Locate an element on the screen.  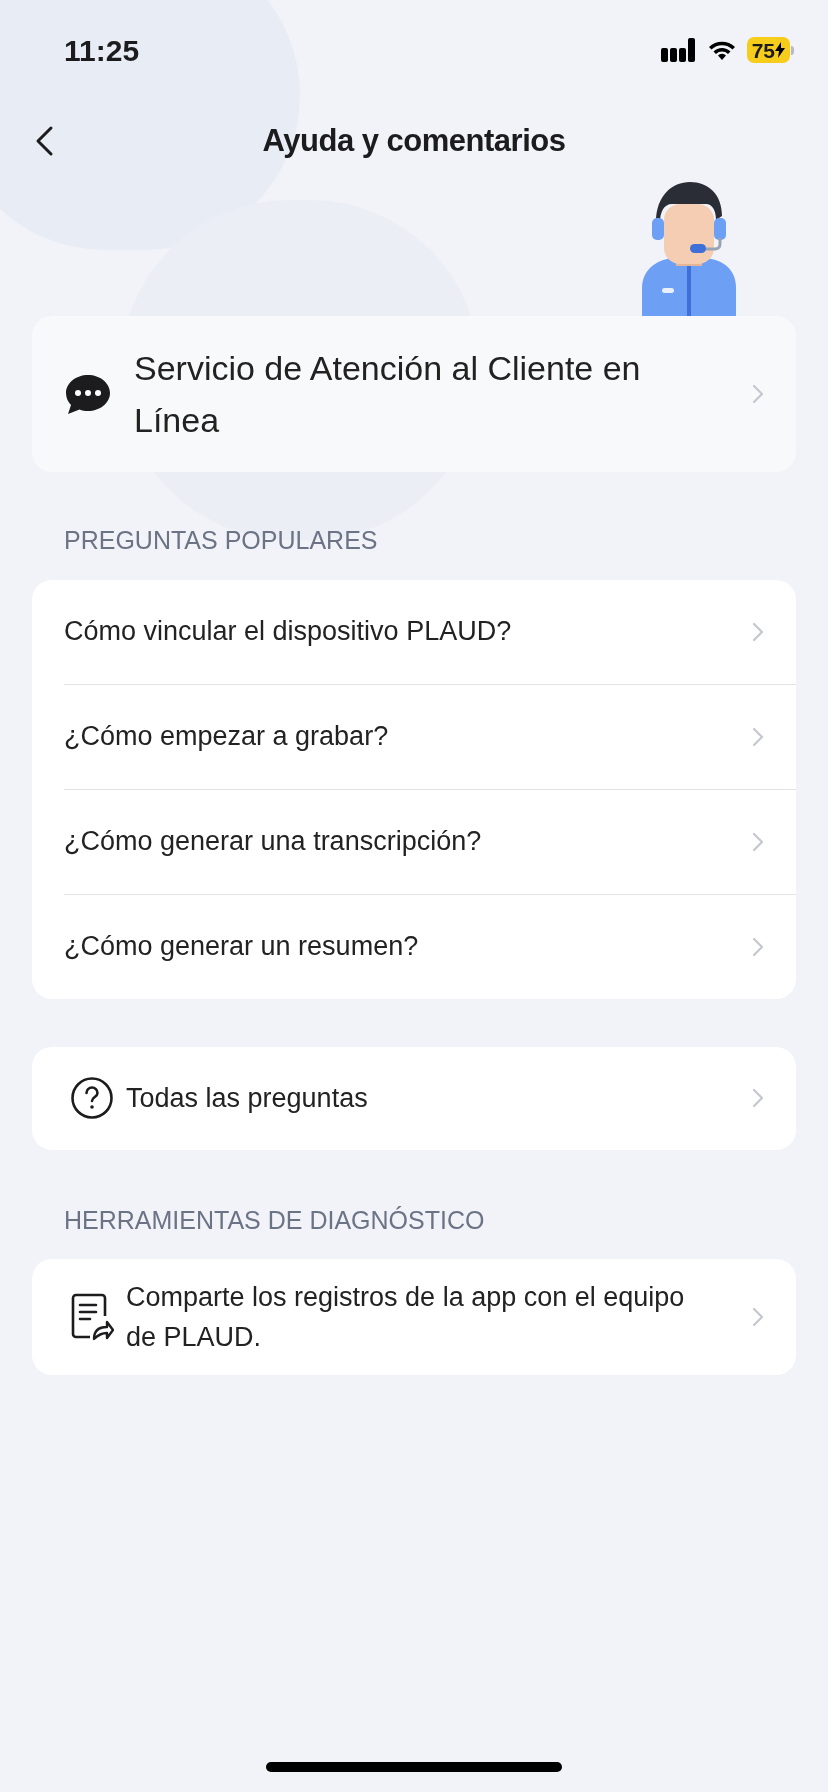
battery-level: 75 is located at coordinates (763, 50).